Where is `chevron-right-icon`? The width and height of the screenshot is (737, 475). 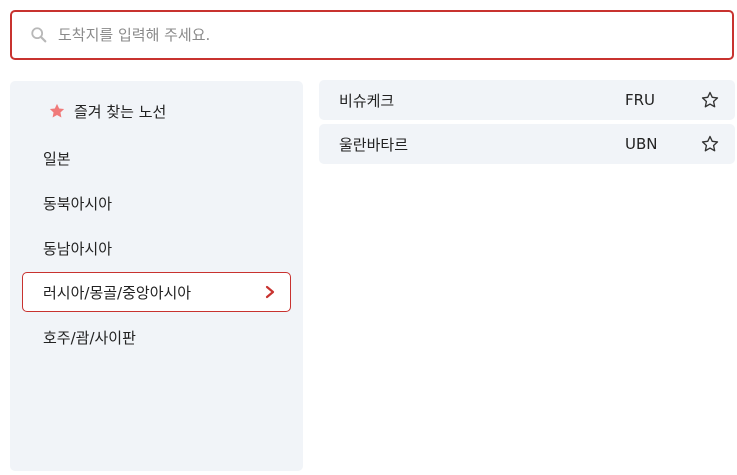 chevron-right-icon is located at coordinates (270, 292).